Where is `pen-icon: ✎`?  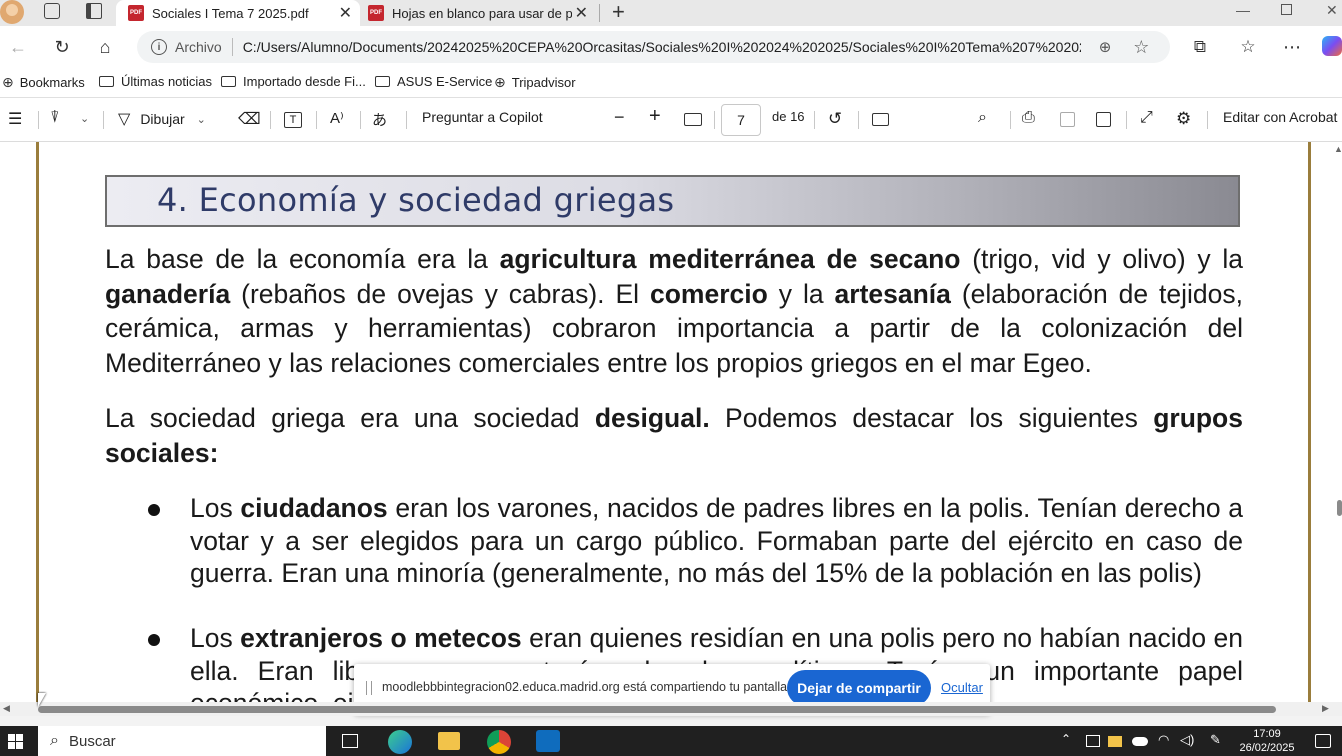
pen-icon: ✎ is located at coordinates (1215, 740).